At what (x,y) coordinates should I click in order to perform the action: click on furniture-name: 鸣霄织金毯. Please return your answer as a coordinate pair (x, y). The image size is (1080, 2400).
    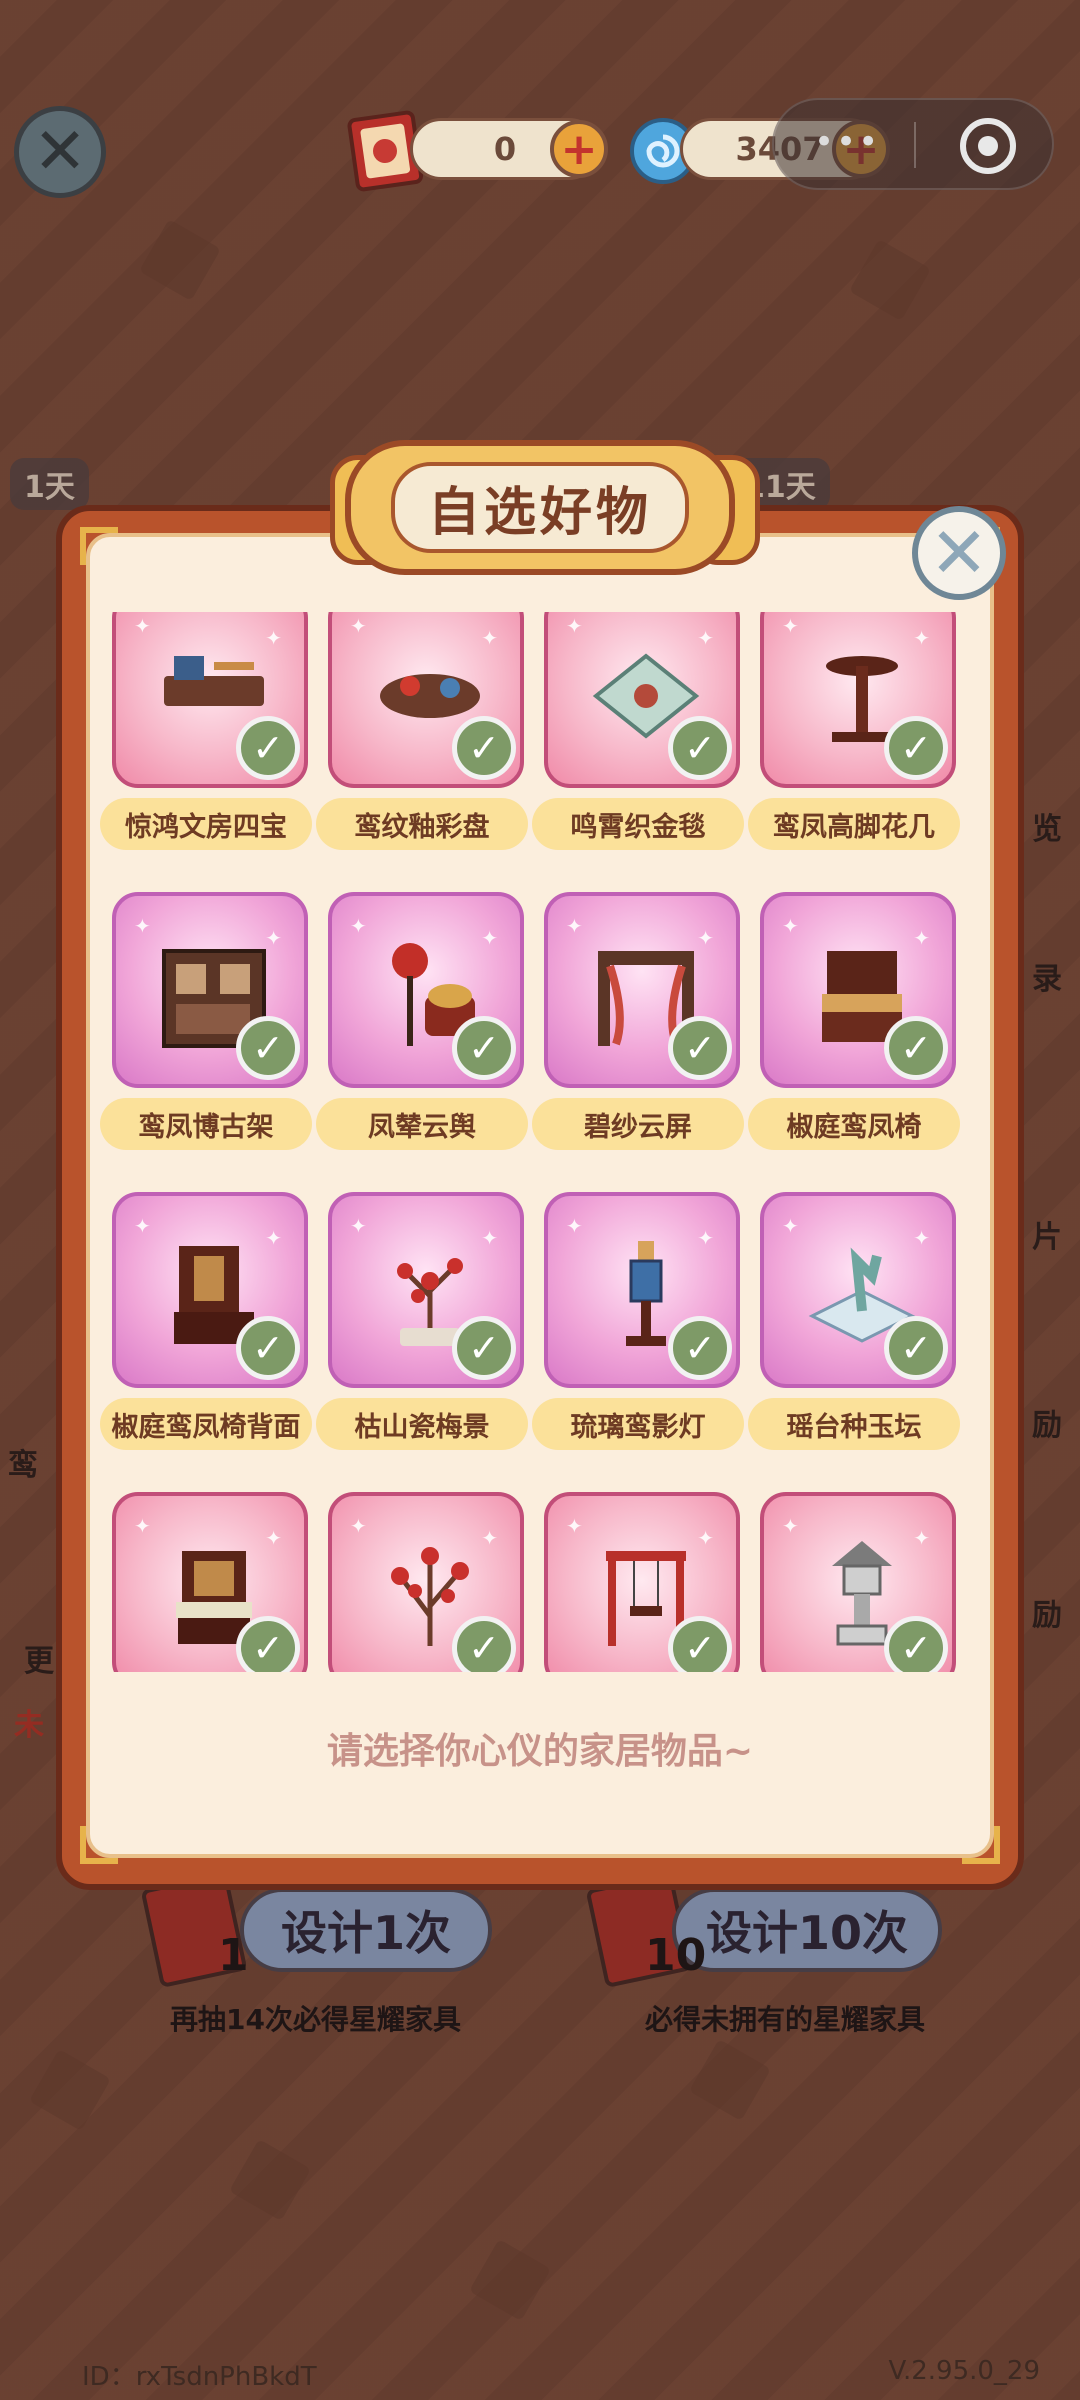
    Looking at the image, I should click on (638, 824).